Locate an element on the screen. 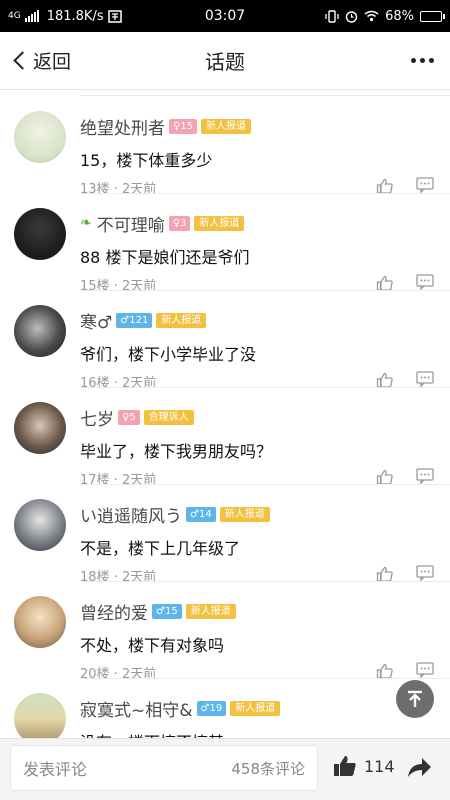 This screenshot has height=800, width=450. more-options-button is located at coordinates (430, 60).